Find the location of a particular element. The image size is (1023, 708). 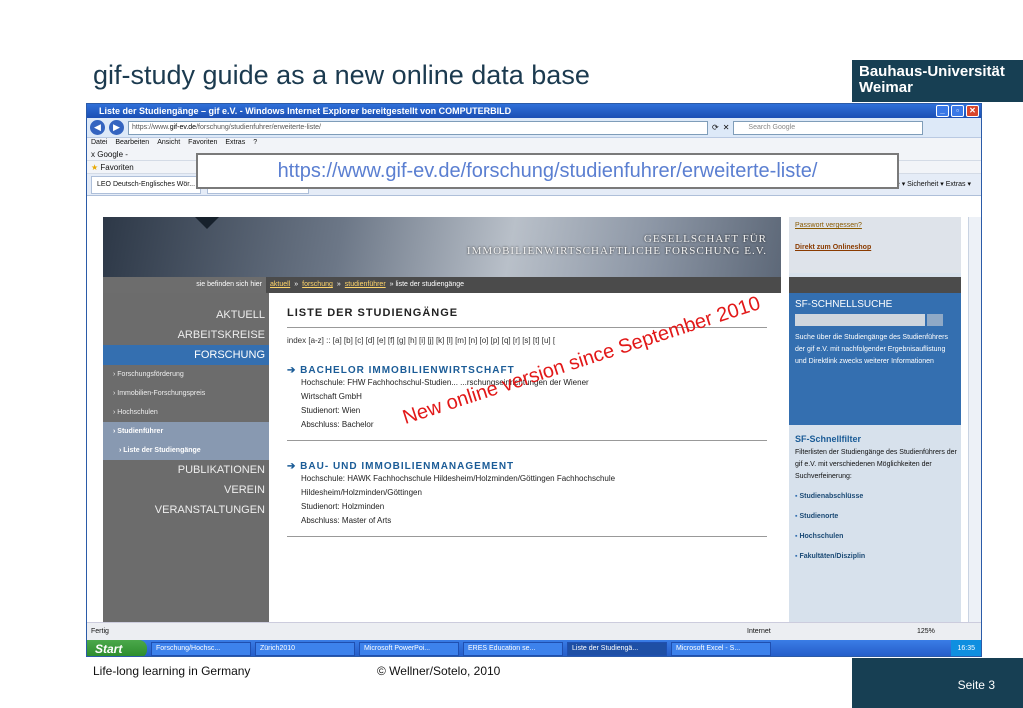

nav-sub-item: › Hochschulen is located at coordinates (186, 412).